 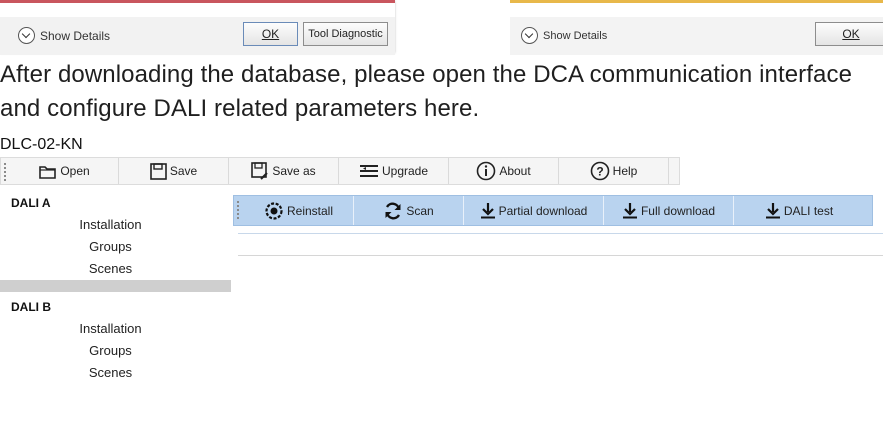 I want to click on folder-icon, so click(x=48, y=172).